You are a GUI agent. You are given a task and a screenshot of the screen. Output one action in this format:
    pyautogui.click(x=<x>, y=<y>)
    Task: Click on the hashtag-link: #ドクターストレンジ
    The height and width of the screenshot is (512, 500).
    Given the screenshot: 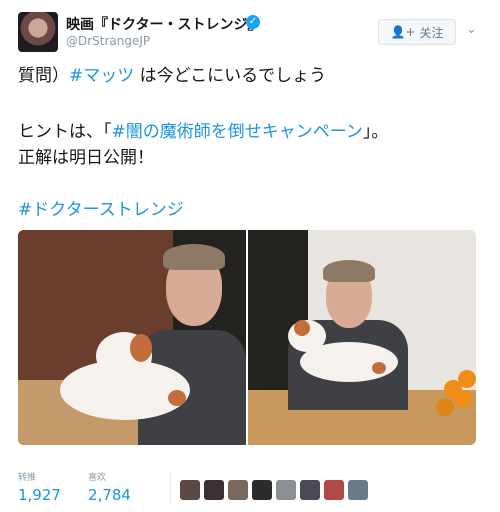 What is the action you would take?
    pyautogui.click(x=253, y=210)
    